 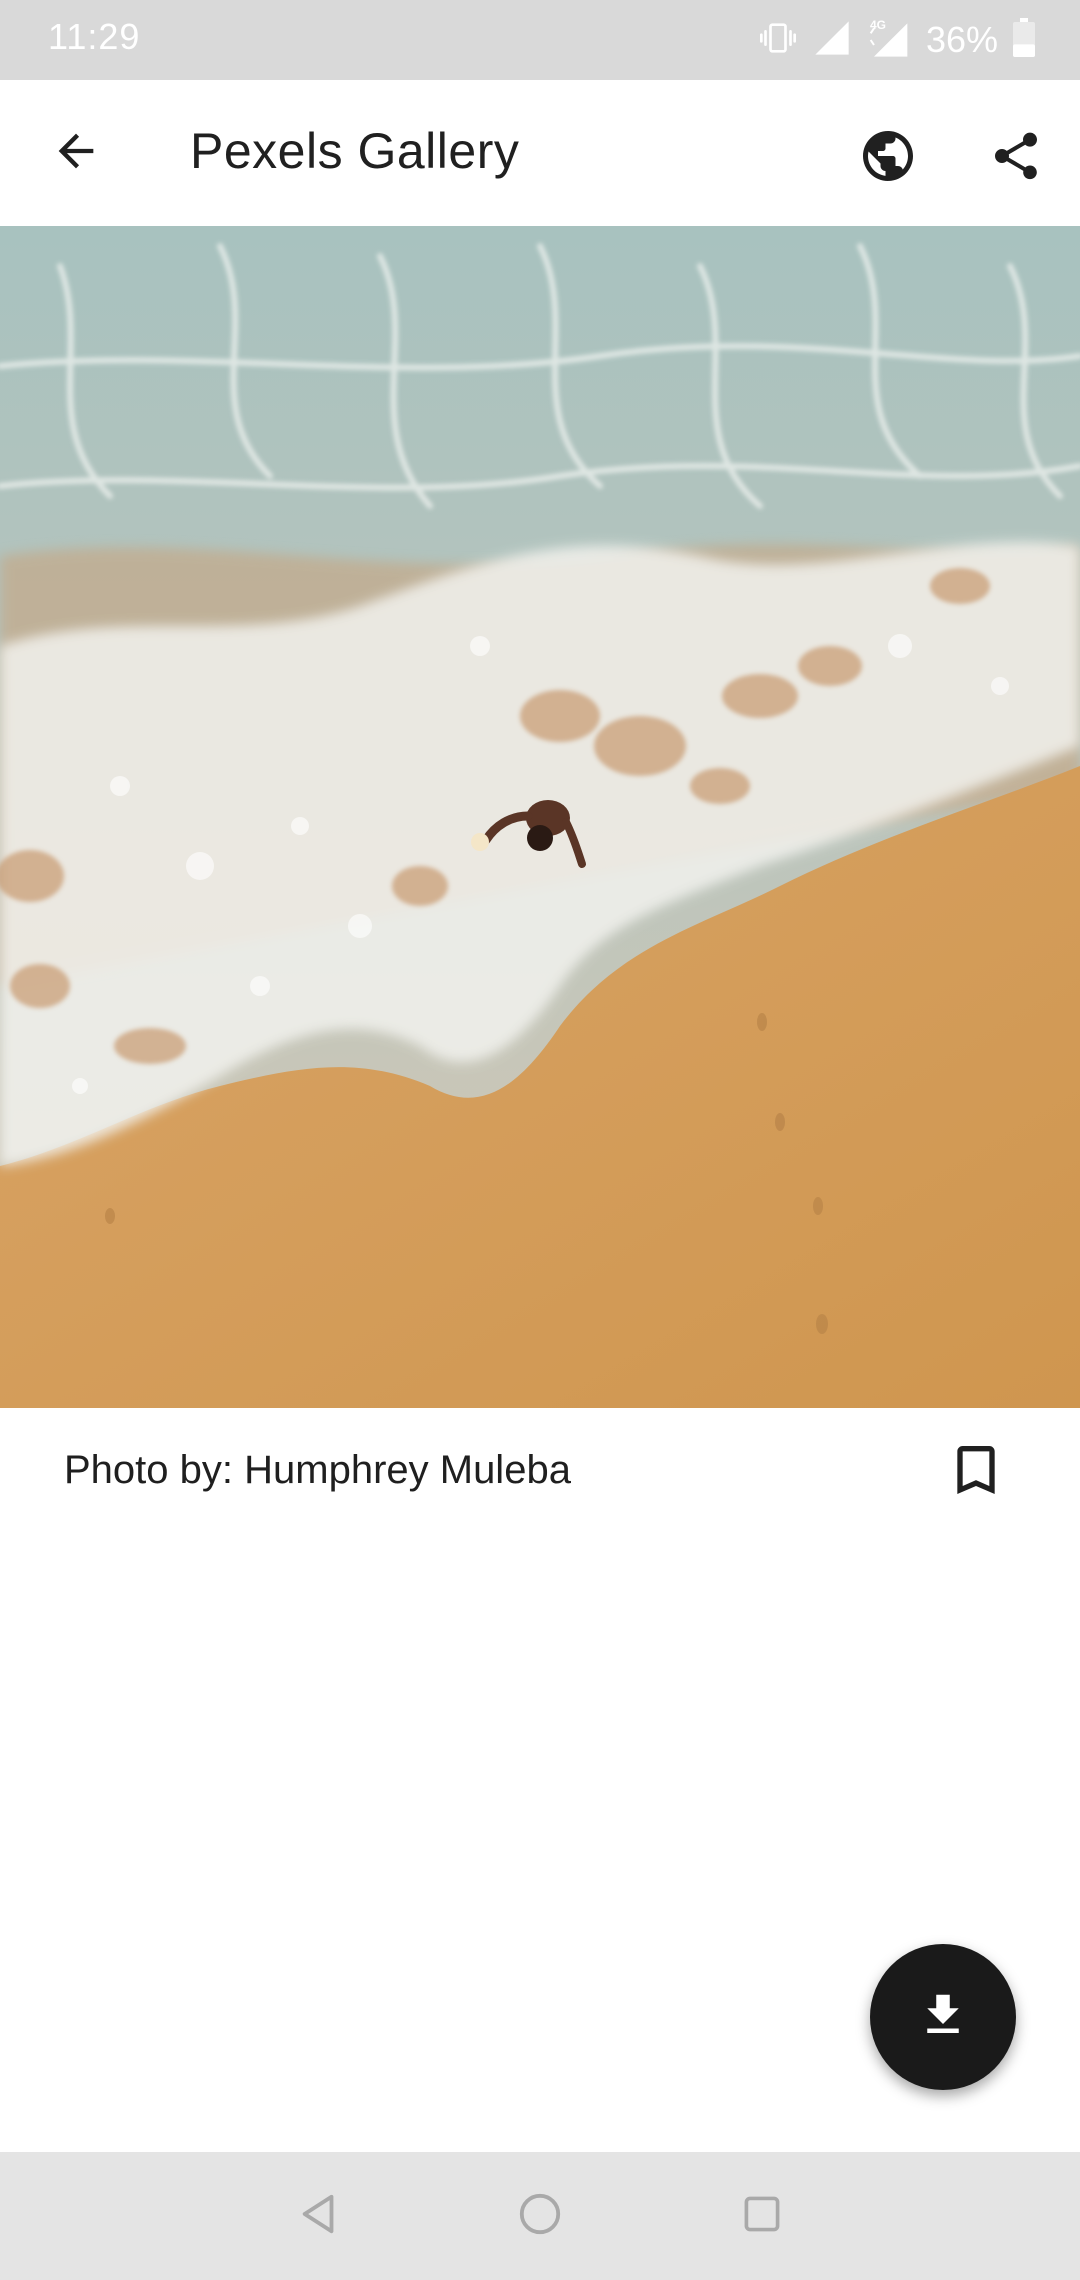 I want to click on bookmark-button, so click(x=976, y=1472).